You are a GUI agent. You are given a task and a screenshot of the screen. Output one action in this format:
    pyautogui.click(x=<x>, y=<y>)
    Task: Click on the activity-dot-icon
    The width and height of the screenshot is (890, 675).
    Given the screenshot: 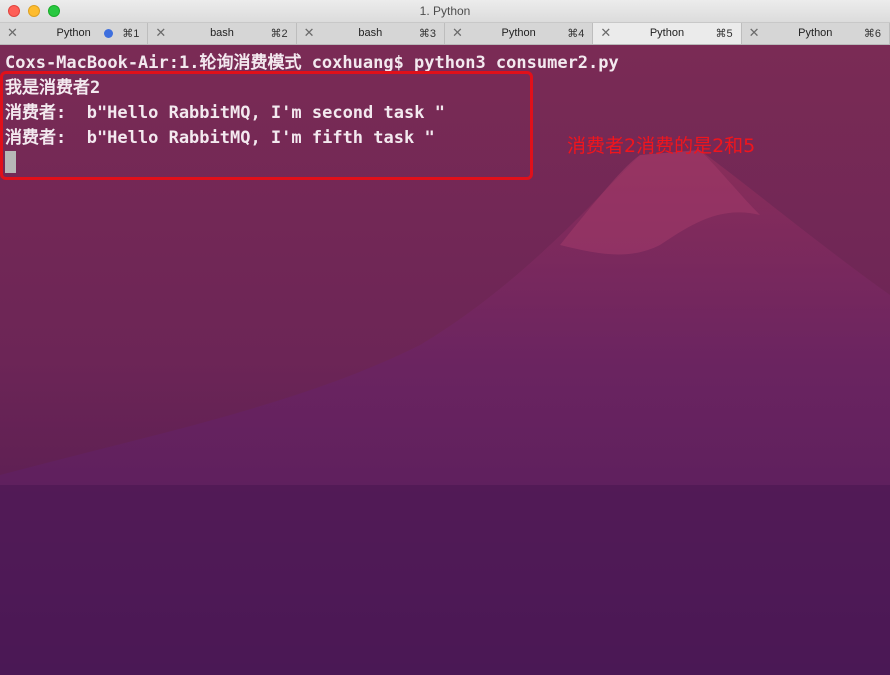 What is the action you would take?
    pyautogui.click(x=108, y=33)
    